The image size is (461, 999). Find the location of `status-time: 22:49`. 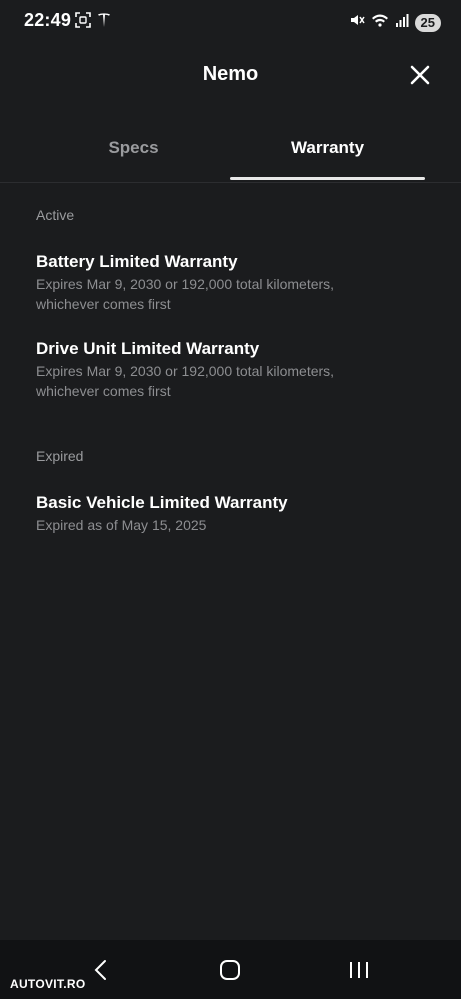

status-time: 22:49 is located at coordinates (48, 20).